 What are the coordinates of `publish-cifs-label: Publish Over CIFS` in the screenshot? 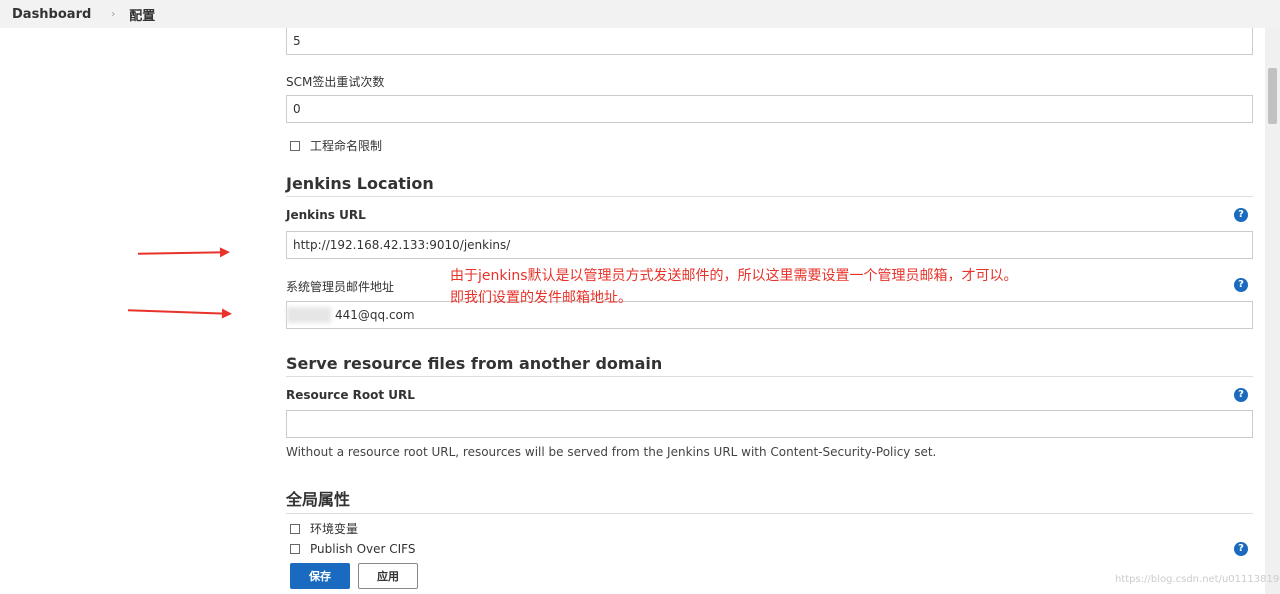 It's located at (363, 549).